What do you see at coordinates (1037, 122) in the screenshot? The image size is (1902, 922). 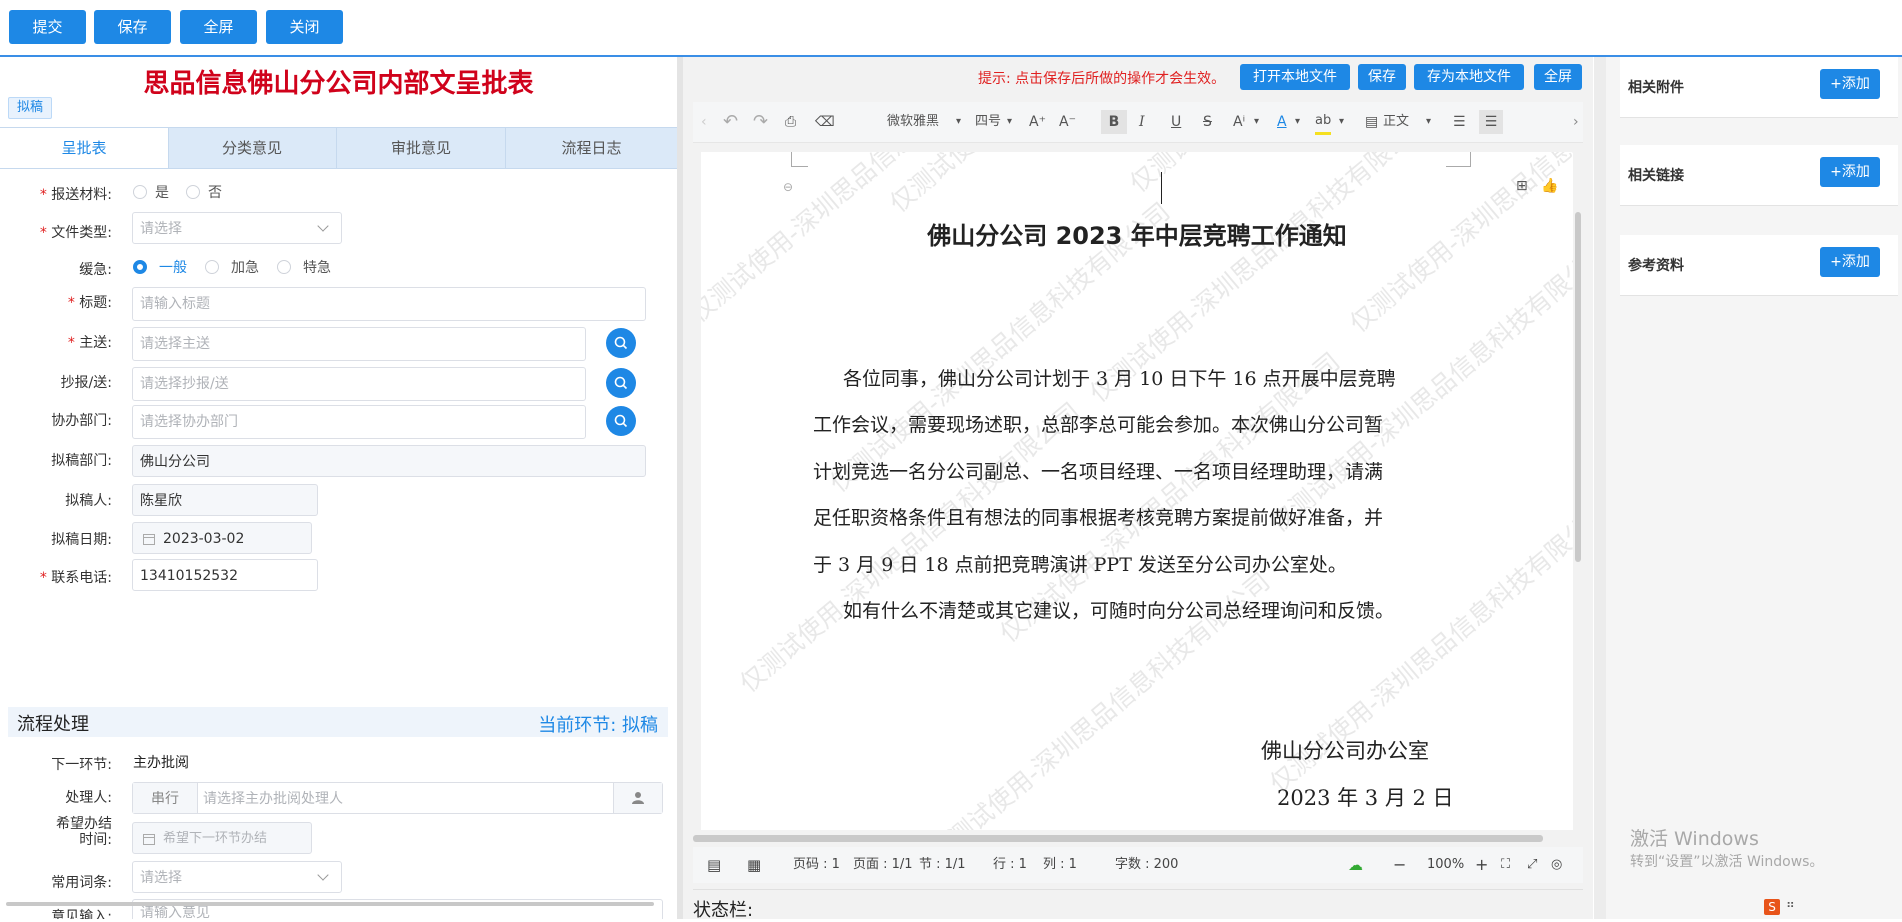 I see `increase-font-icon: A⁺` at bounding box center [1037, 122].